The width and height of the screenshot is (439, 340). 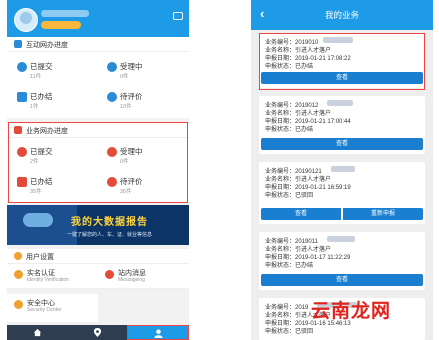 What do you see at coordinates (98, 44) in the screenshot?
I see `section-title-interactive: 互动网办进度` at bounding box center [98, 44].